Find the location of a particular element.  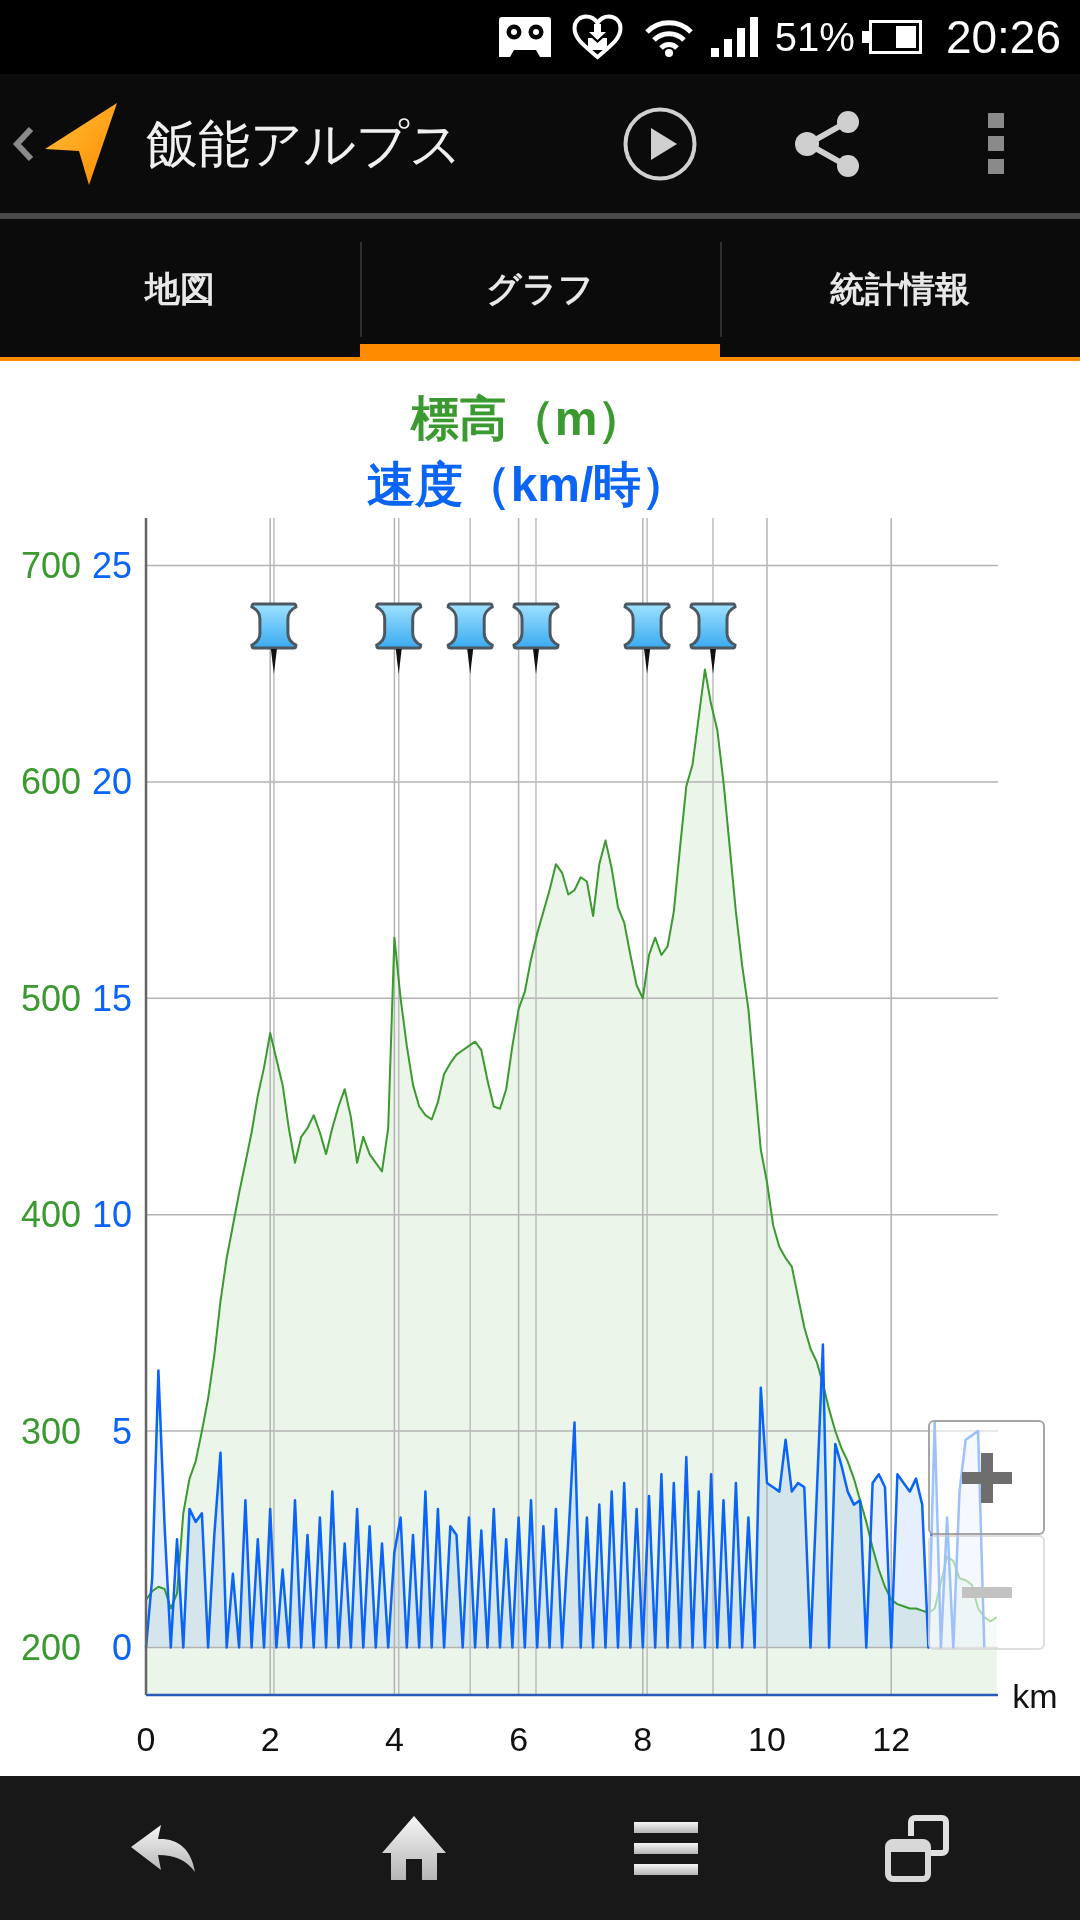

wifi-icon is located at coordinates (668, 37).